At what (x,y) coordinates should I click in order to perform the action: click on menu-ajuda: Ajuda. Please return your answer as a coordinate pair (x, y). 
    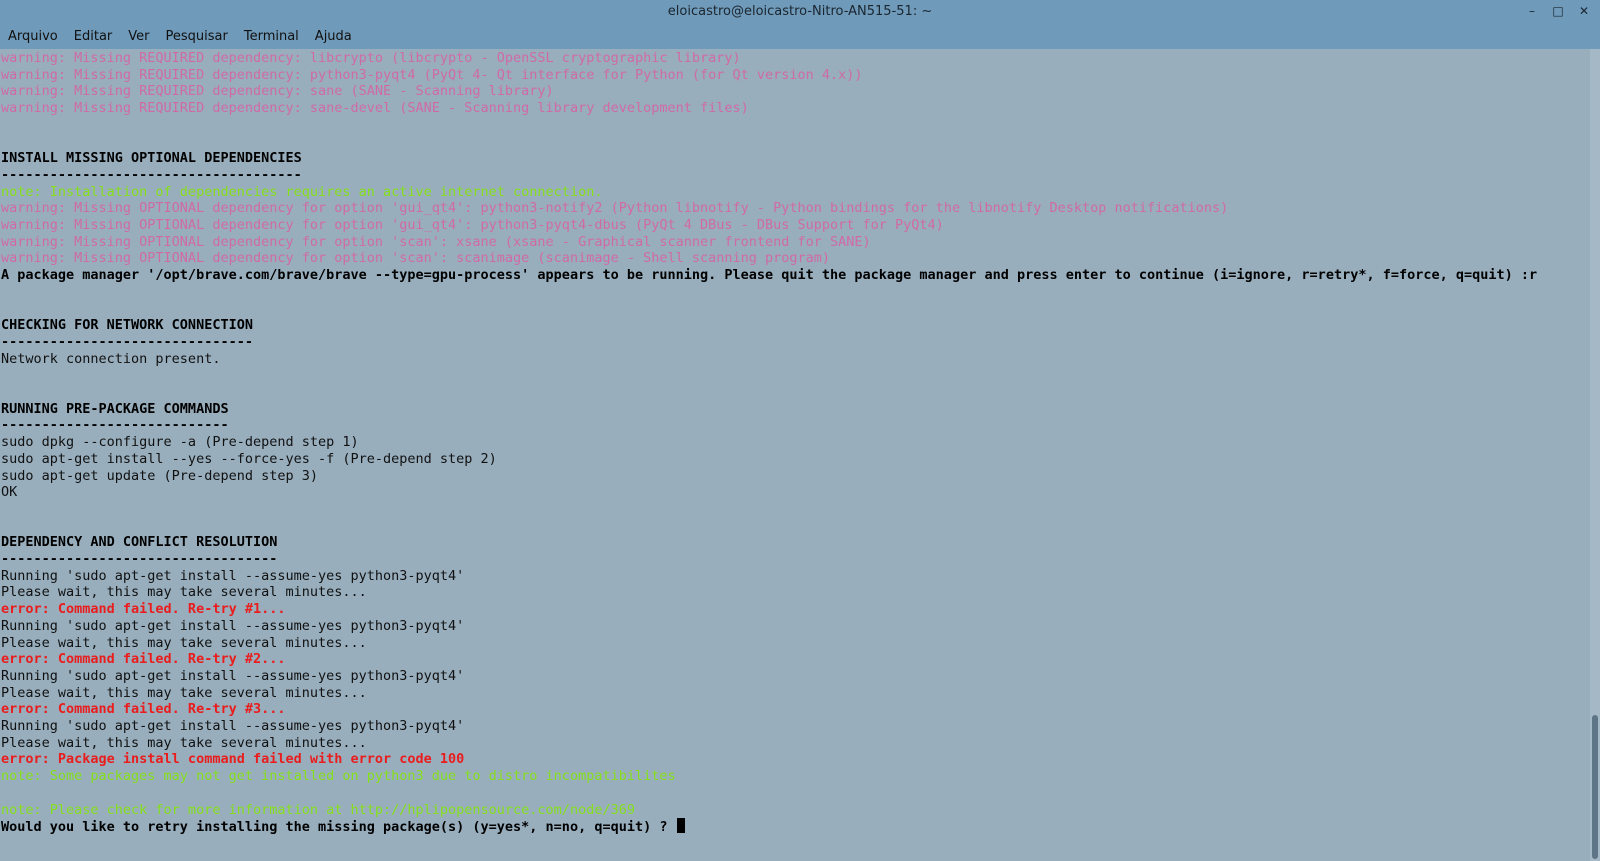
    Looking at the image, I should click on (333, 36).